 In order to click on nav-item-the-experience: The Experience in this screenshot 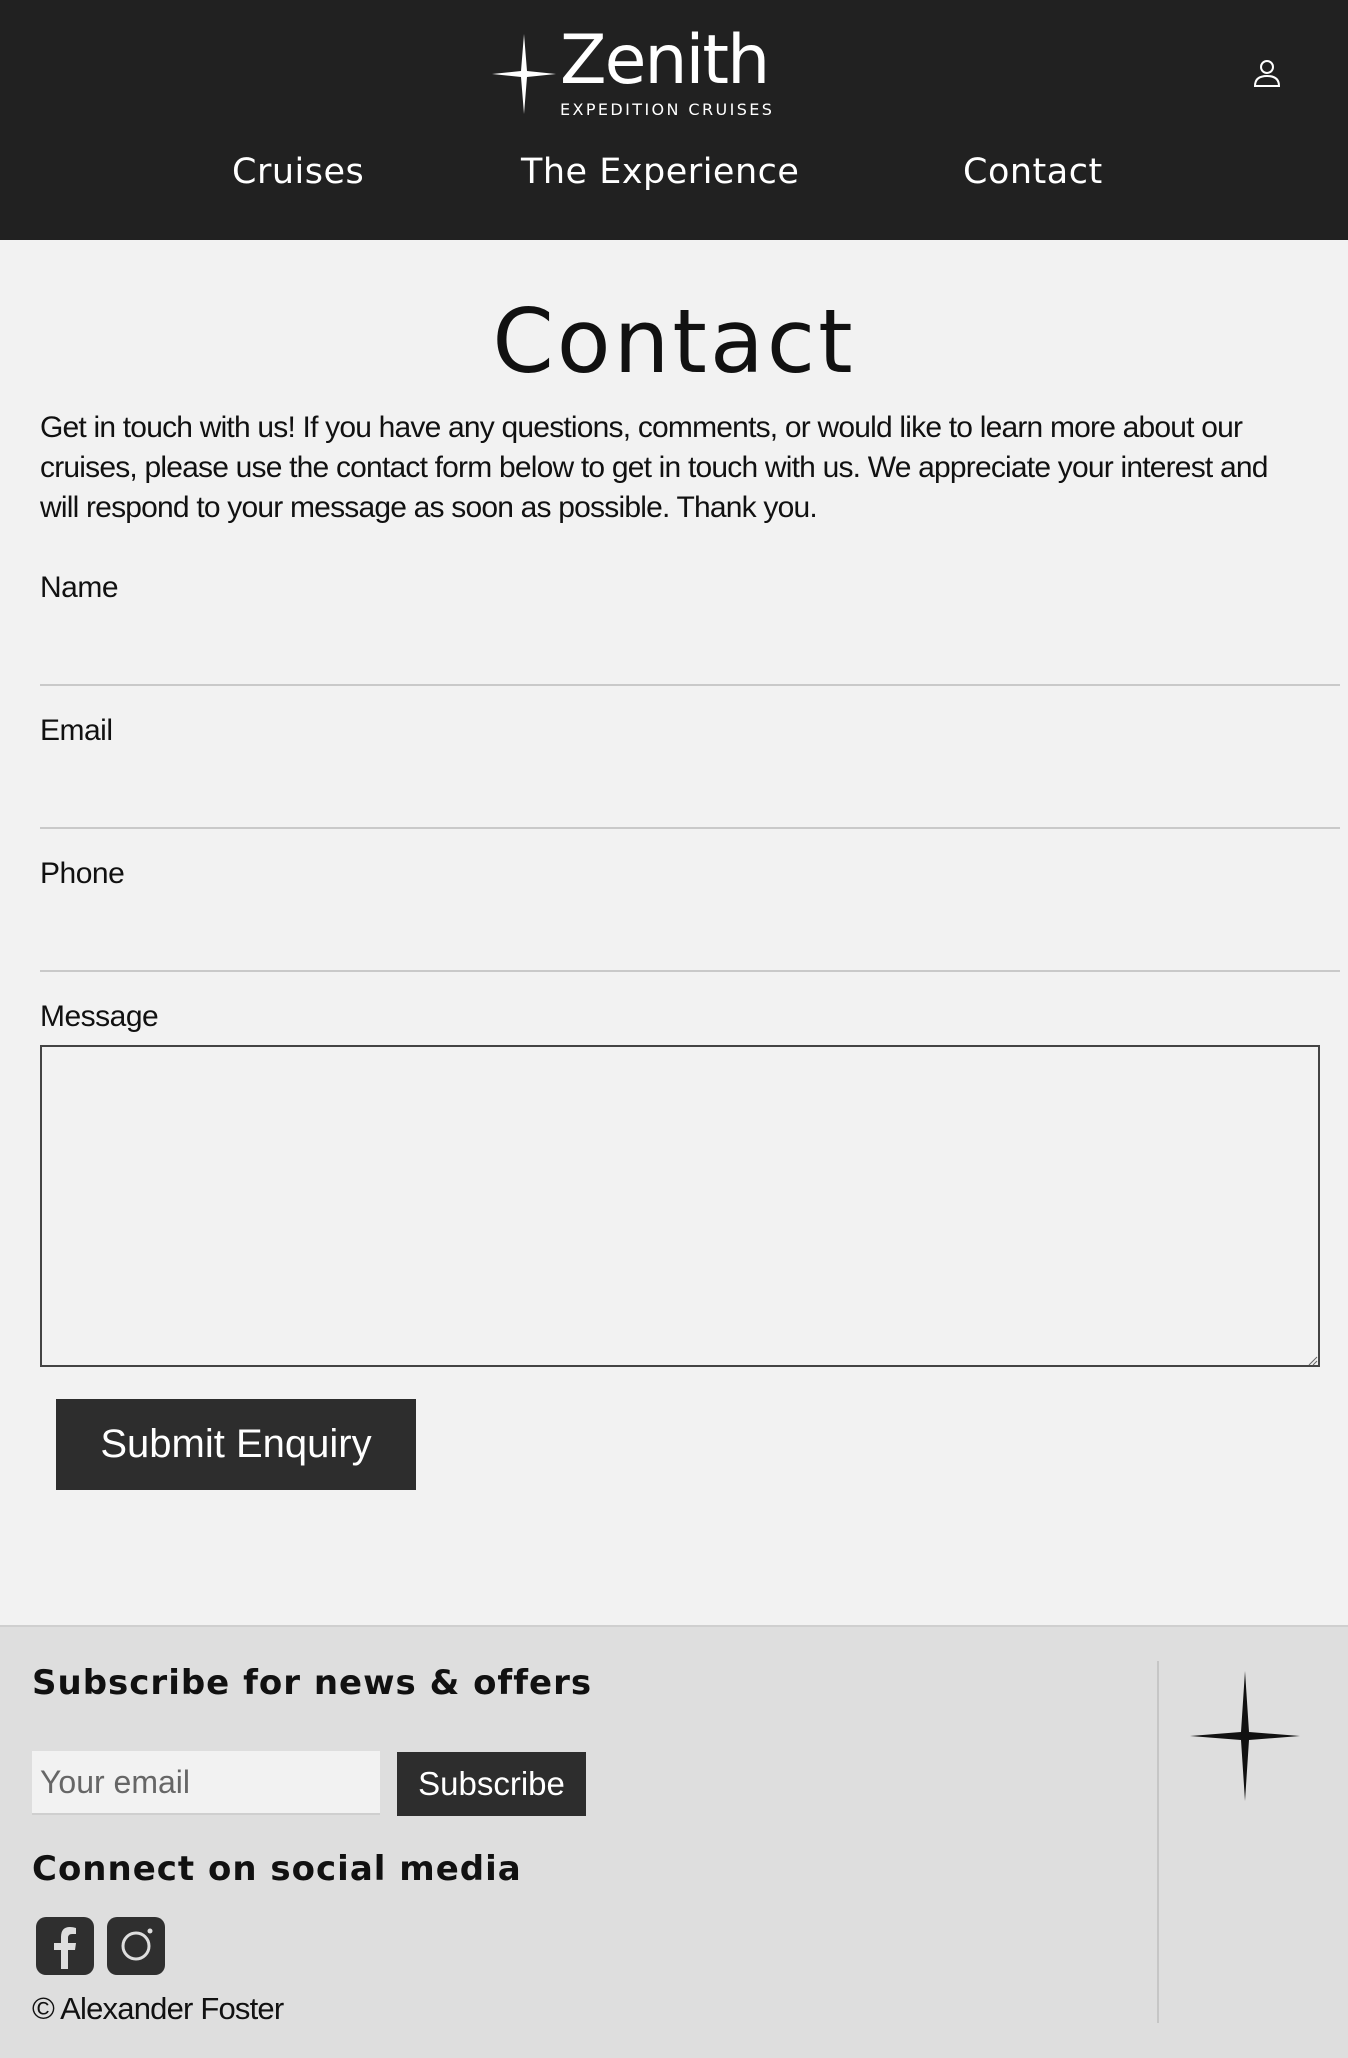, I will do `click(660, 172)`.